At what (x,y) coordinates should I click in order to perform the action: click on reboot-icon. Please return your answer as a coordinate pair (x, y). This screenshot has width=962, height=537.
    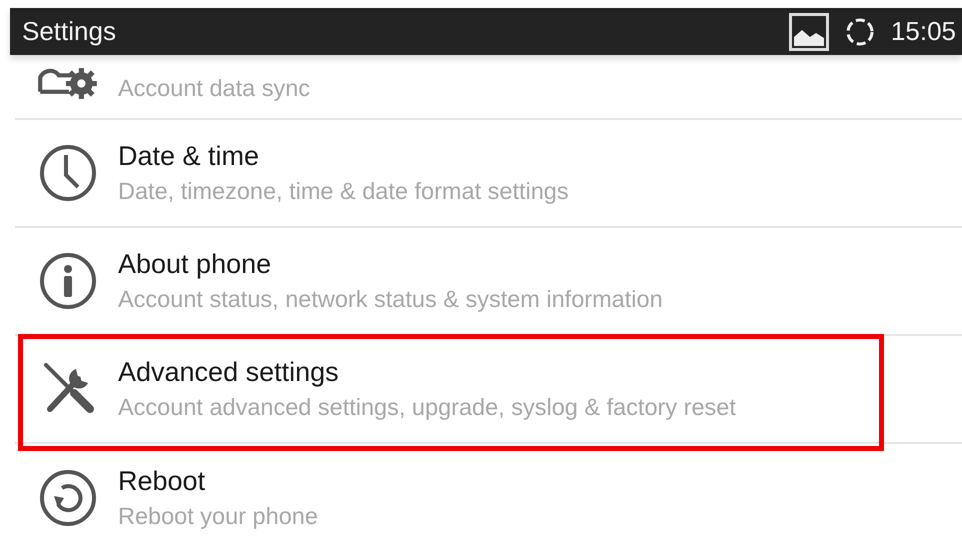
    Looking at the image, I should click on (68, 498).